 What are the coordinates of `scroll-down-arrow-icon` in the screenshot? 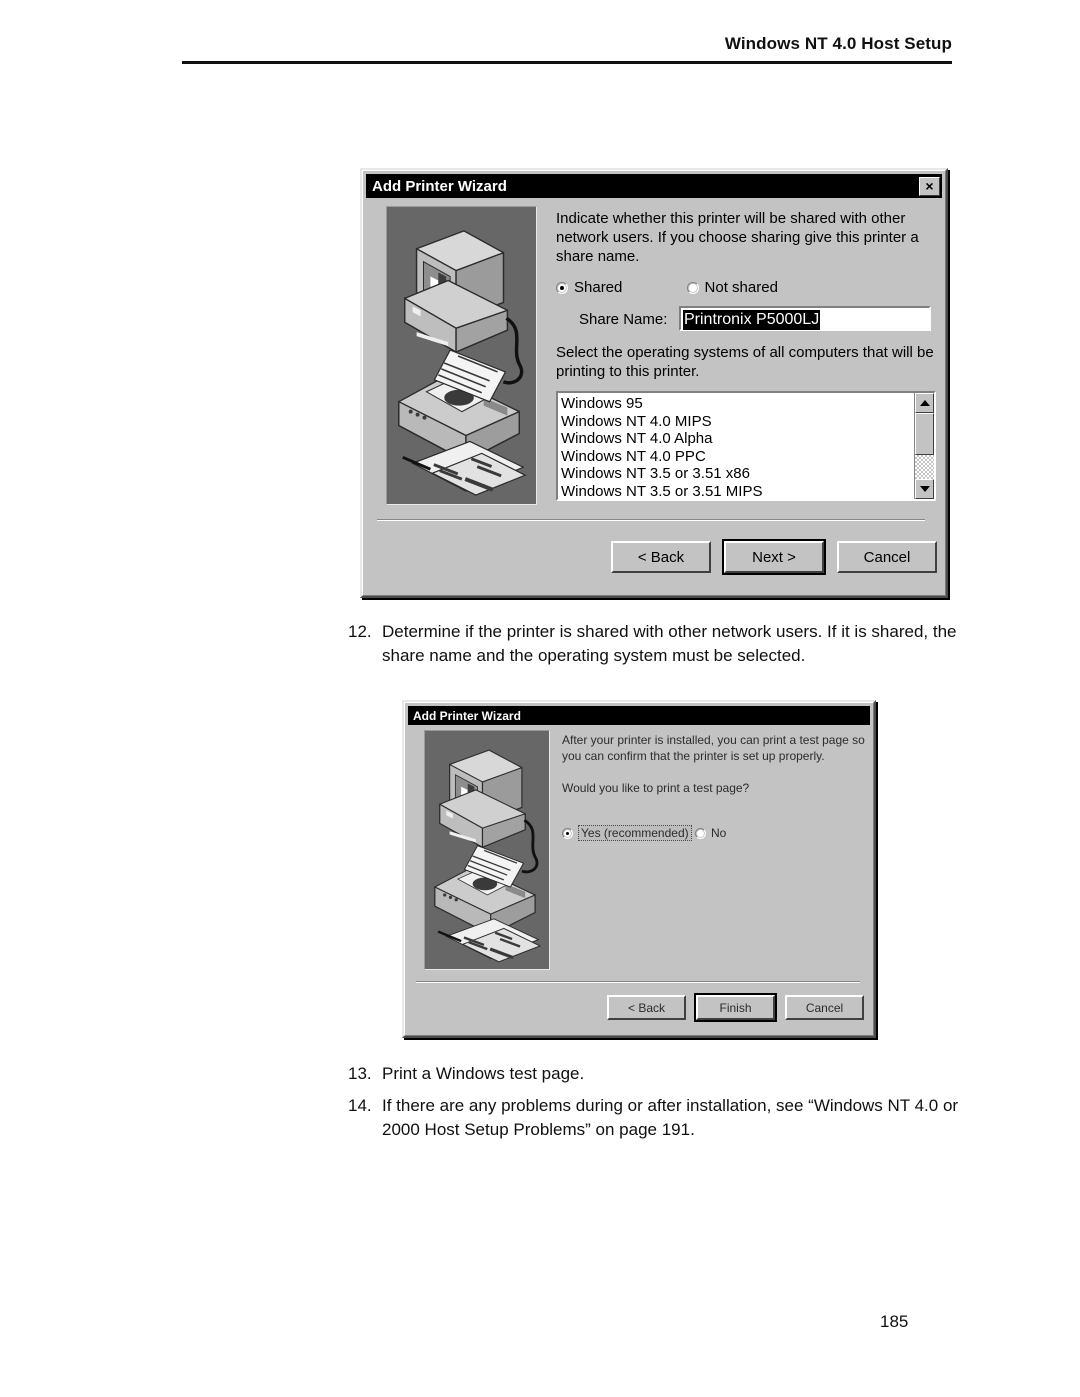 It's located at (924, 489).